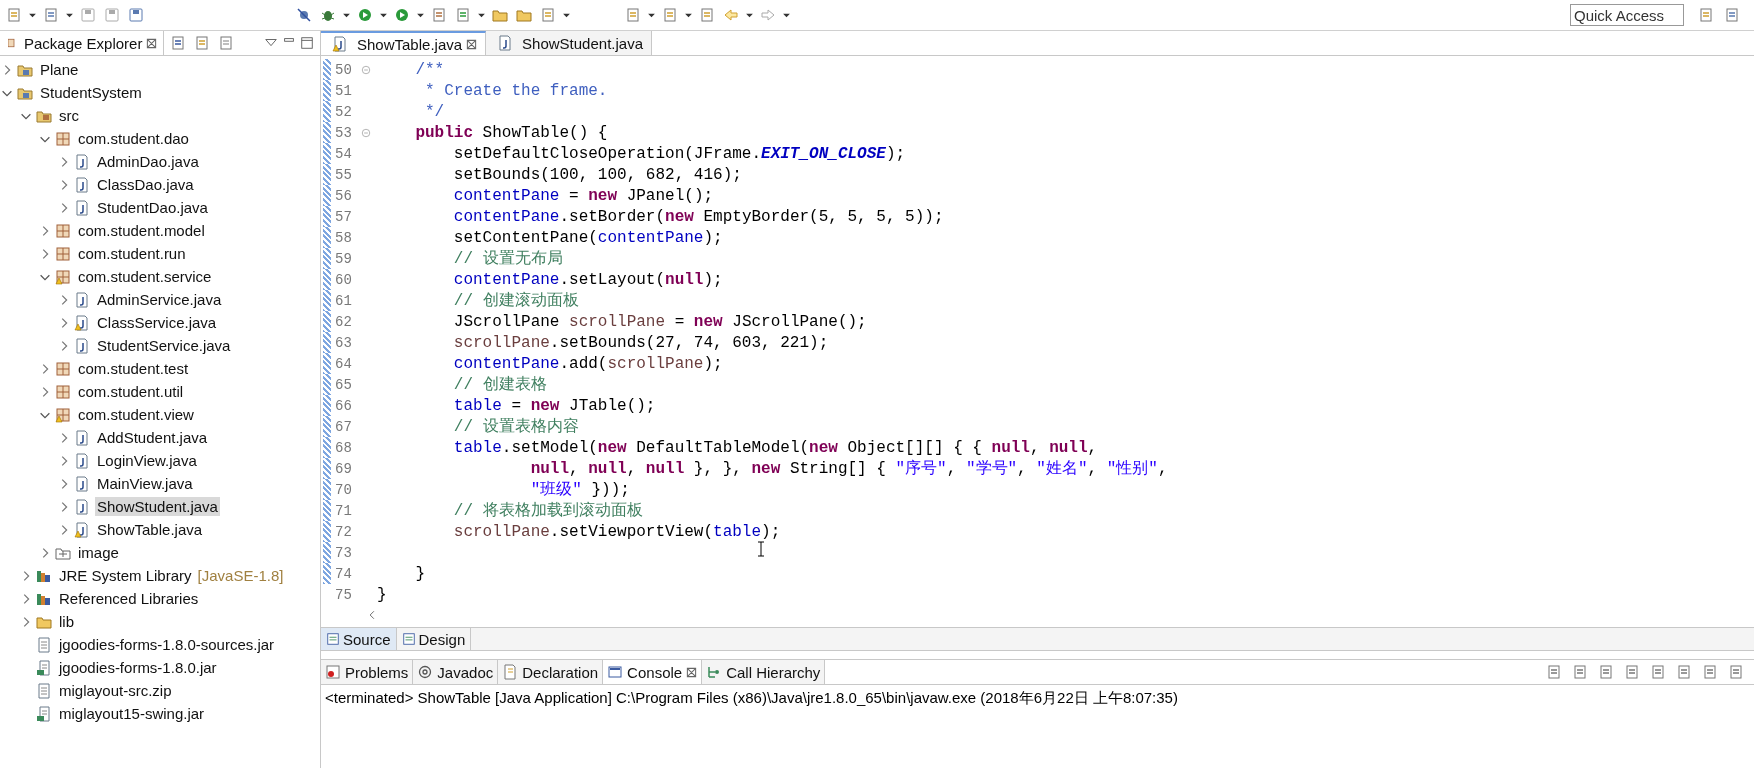 The width and height of the screenshot is (1754, 768). Describe the element at coordinates (698, 216) in the screenshot. I see `code-line: contentPane.setBorder(new EmptyBorder(5, 5, 5, 5));` at that location.